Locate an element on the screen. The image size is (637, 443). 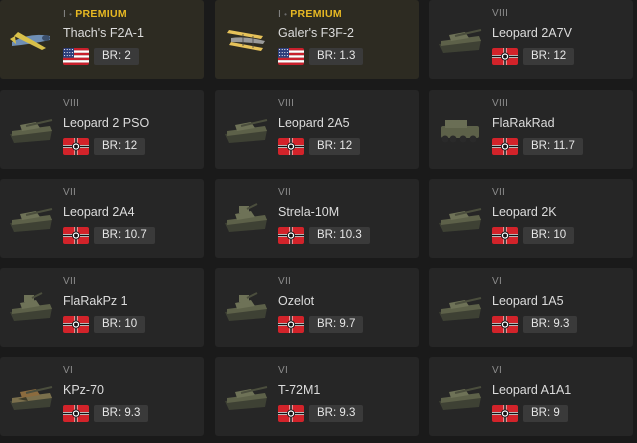
vehicle-card: VII FlaRakPz 1 BR: 10 is located at coordinates (102, 307).